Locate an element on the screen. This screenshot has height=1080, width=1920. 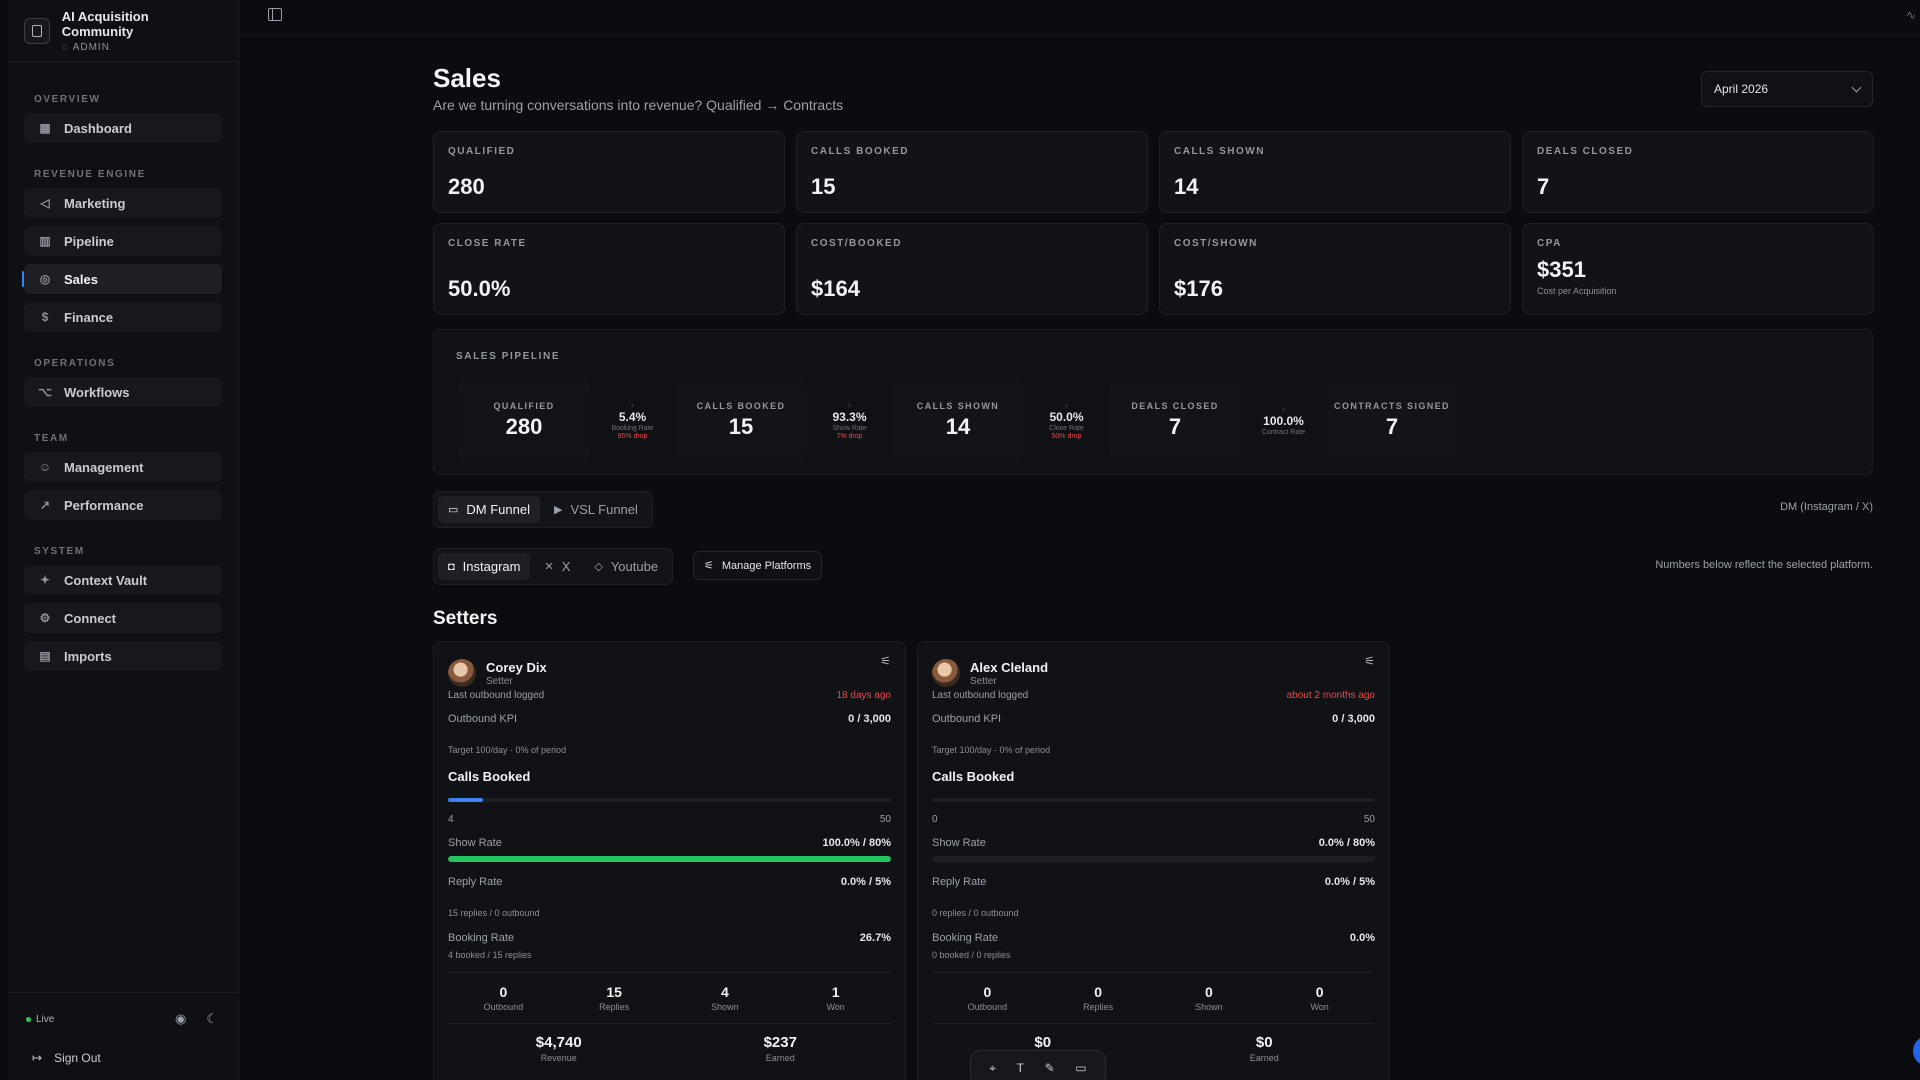
pipeline-stage-qualified: QUALIFIED 280 is located at coordinates (524, 420).